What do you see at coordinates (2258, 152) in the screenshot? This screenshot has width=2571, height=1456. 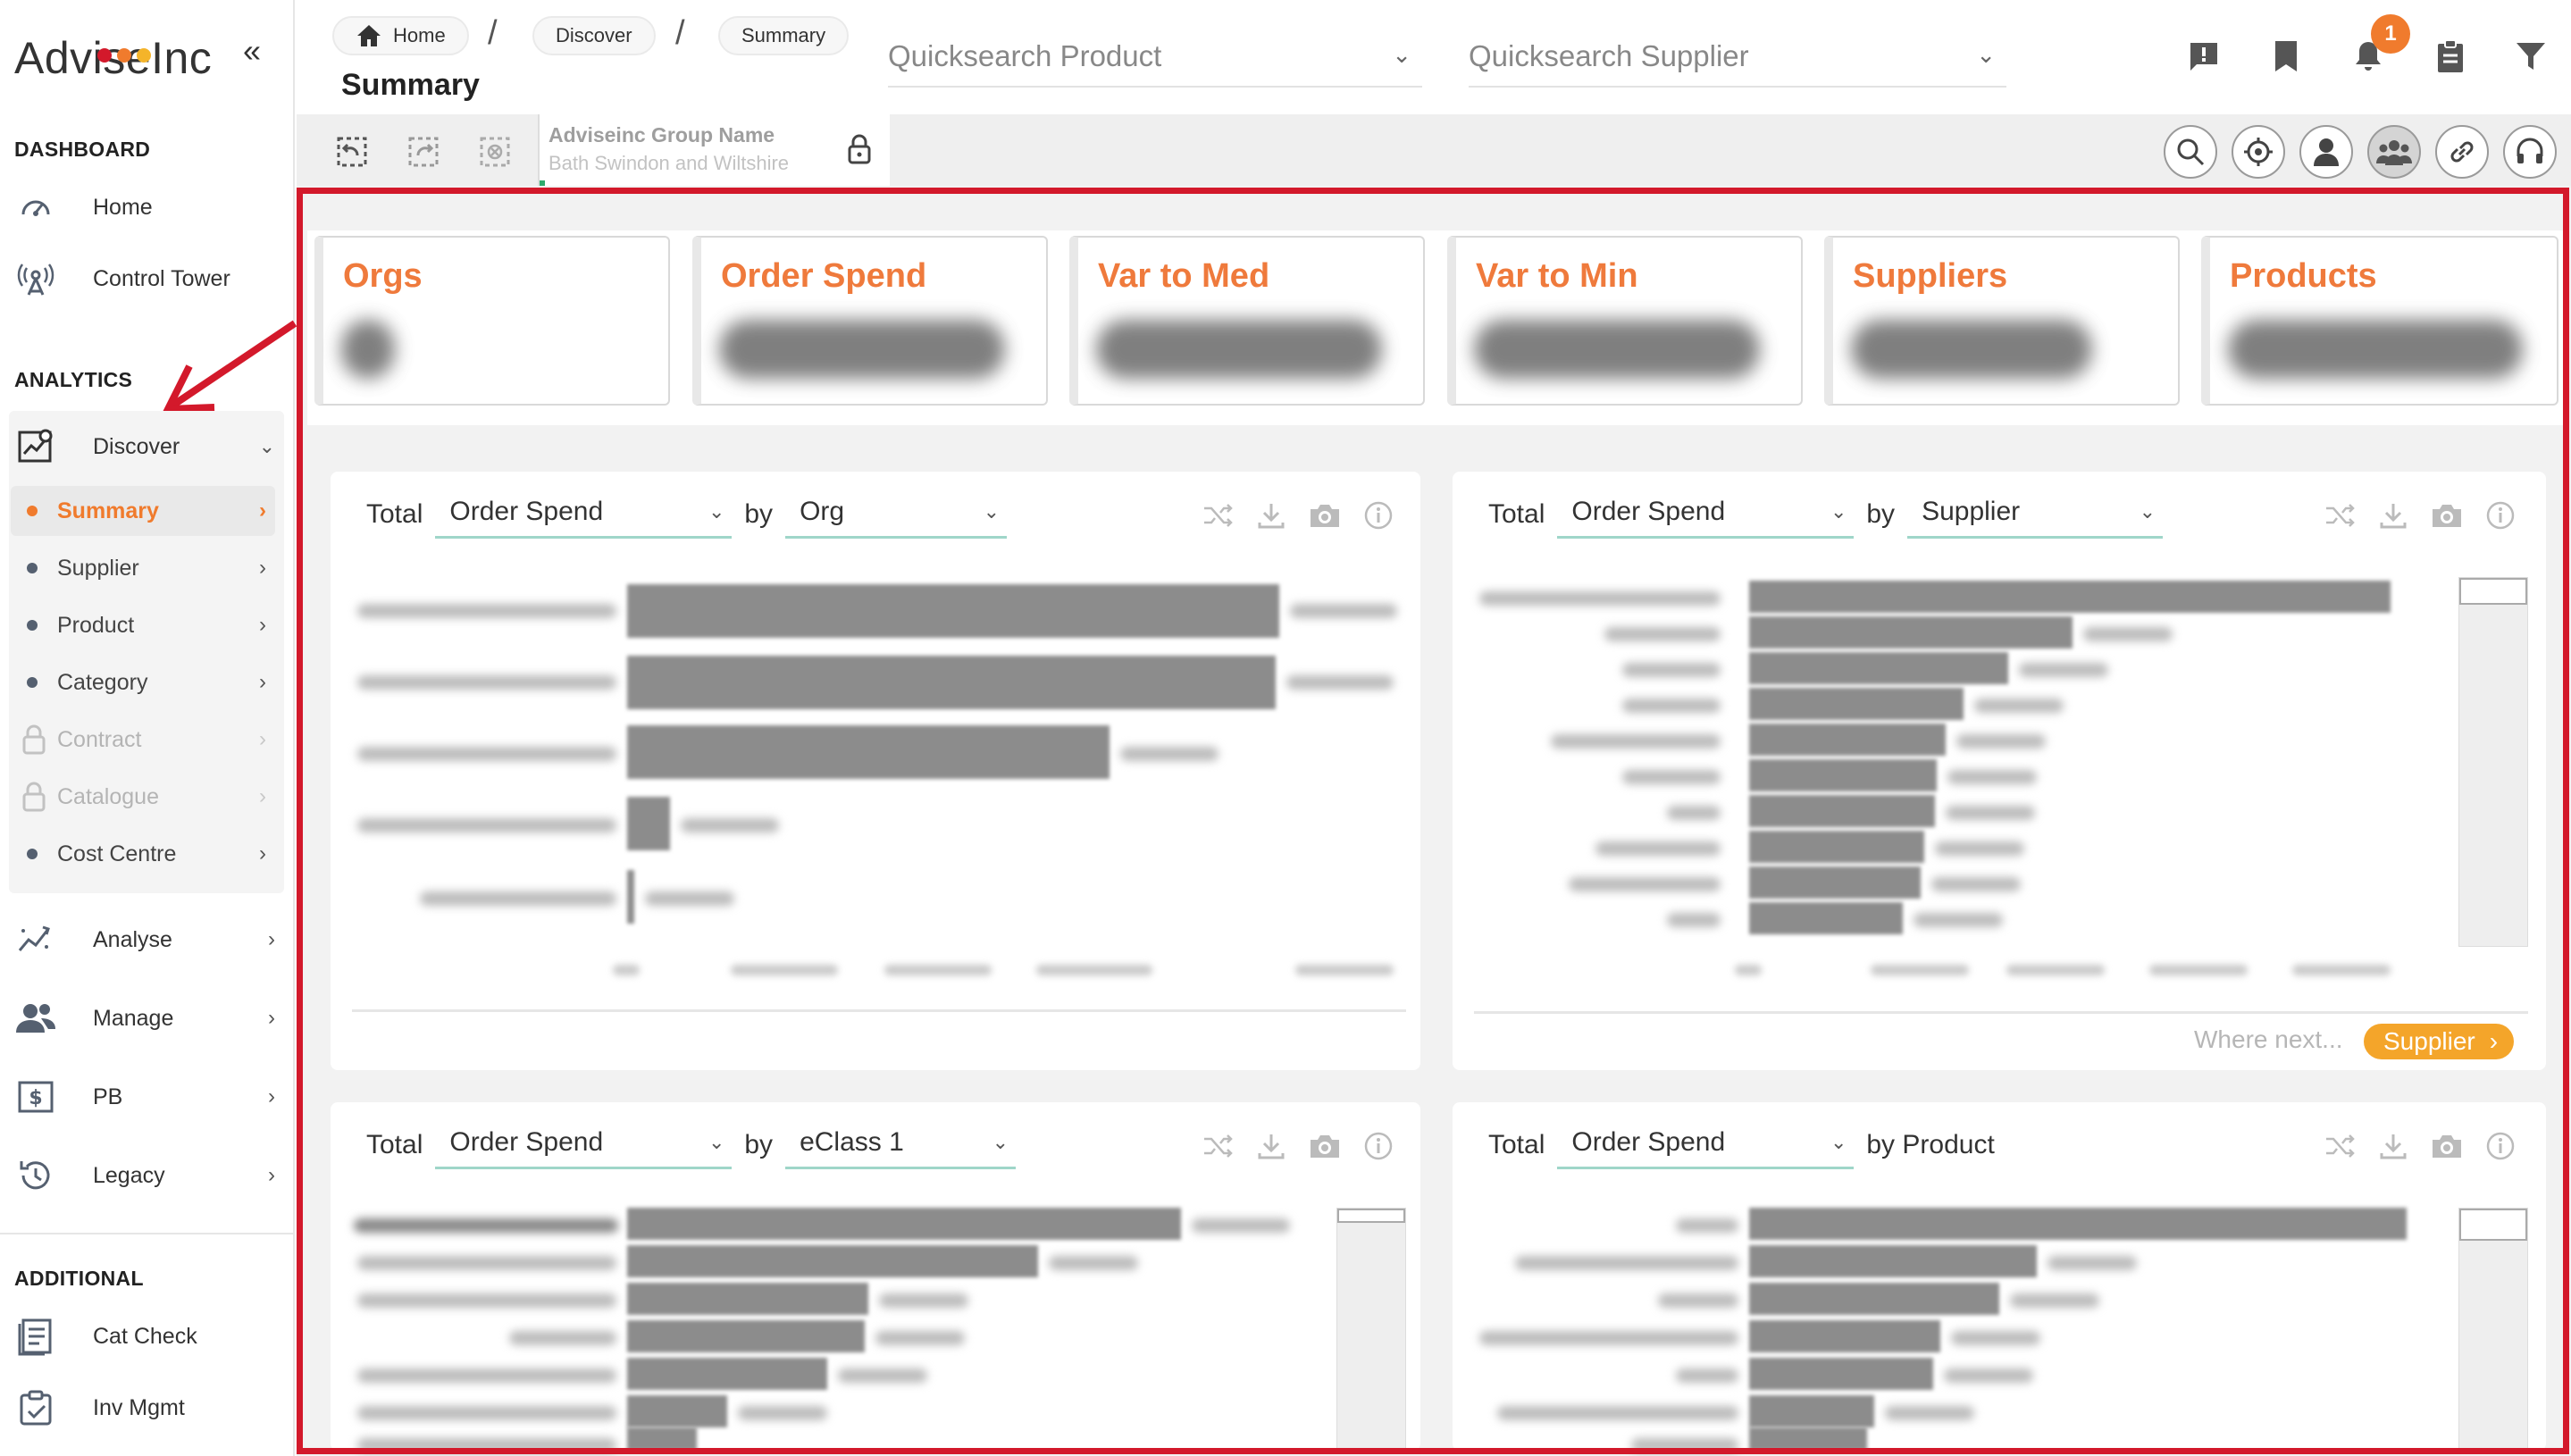 I see `target-icon` at bounding box center [2258, 152].